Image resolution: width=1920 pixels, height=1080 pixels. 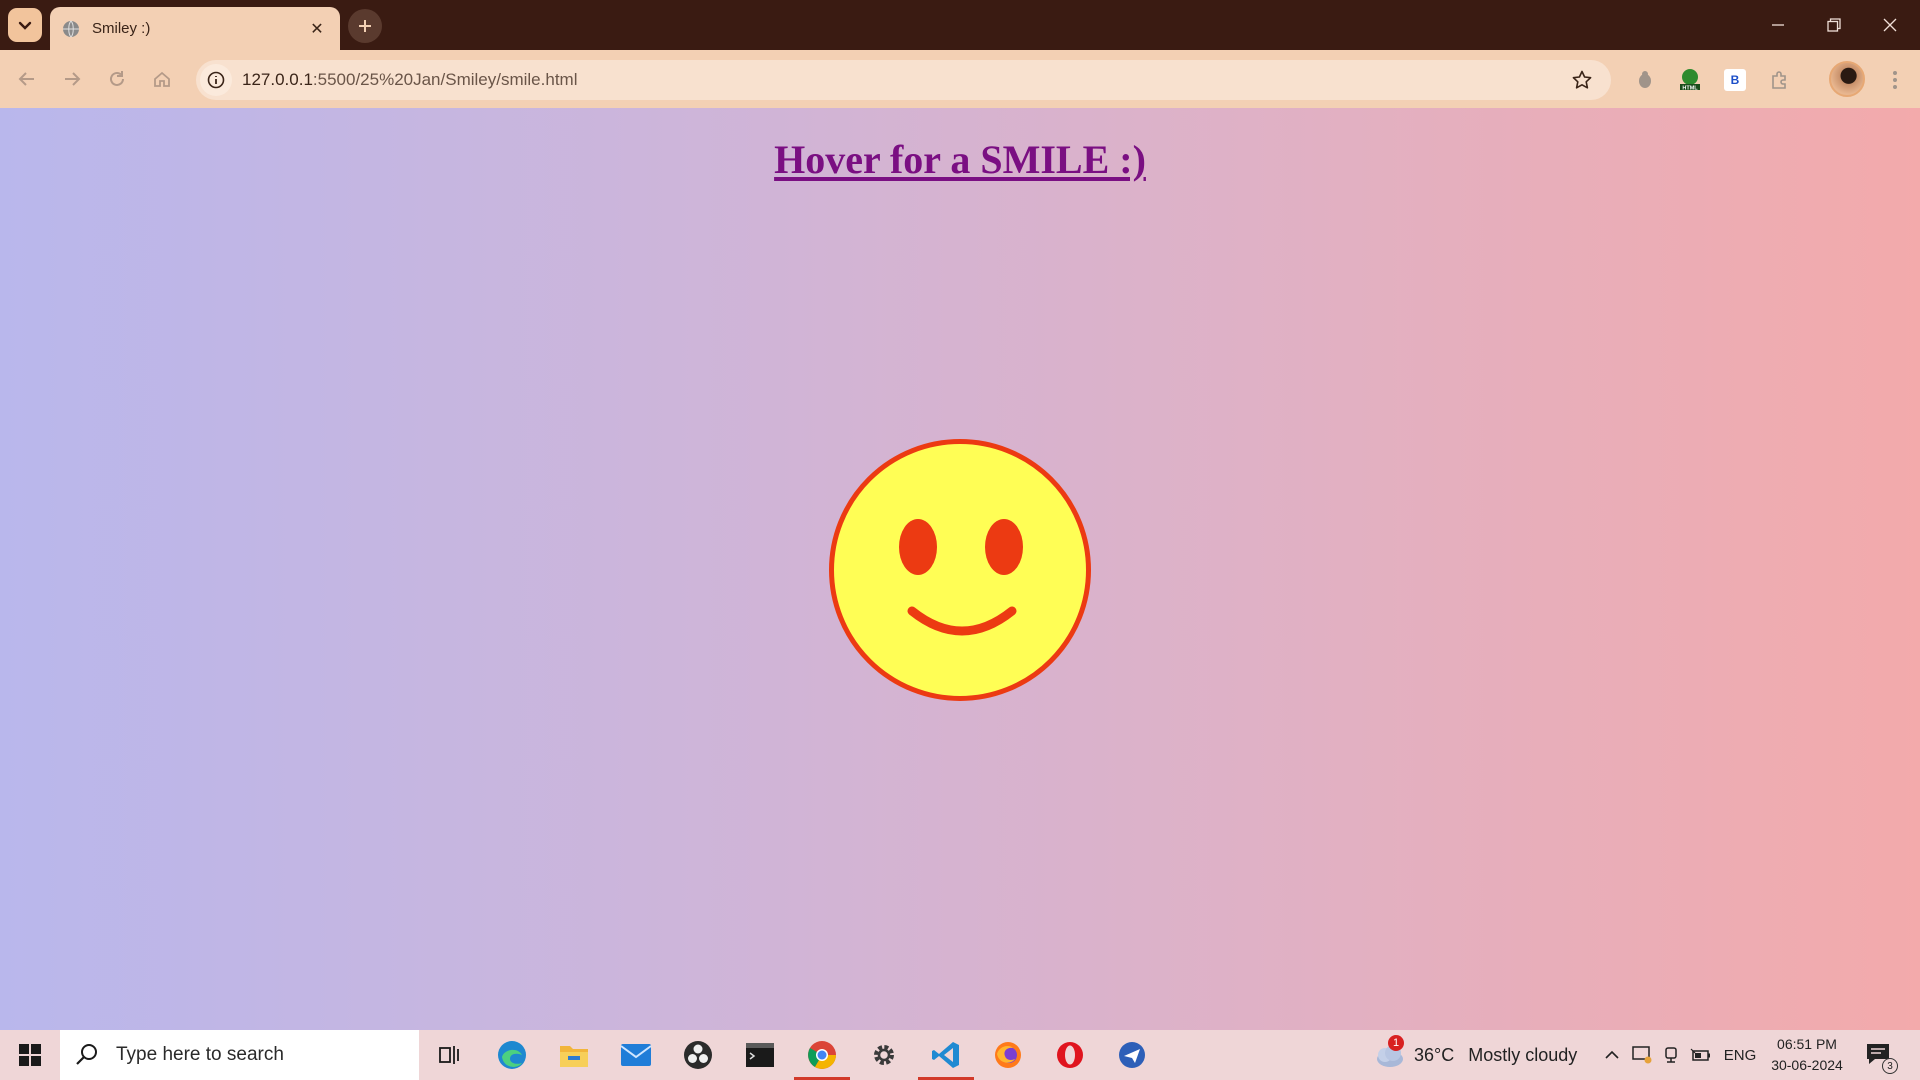 I want to click on taskbar-search, so click(x=239, y=1055).